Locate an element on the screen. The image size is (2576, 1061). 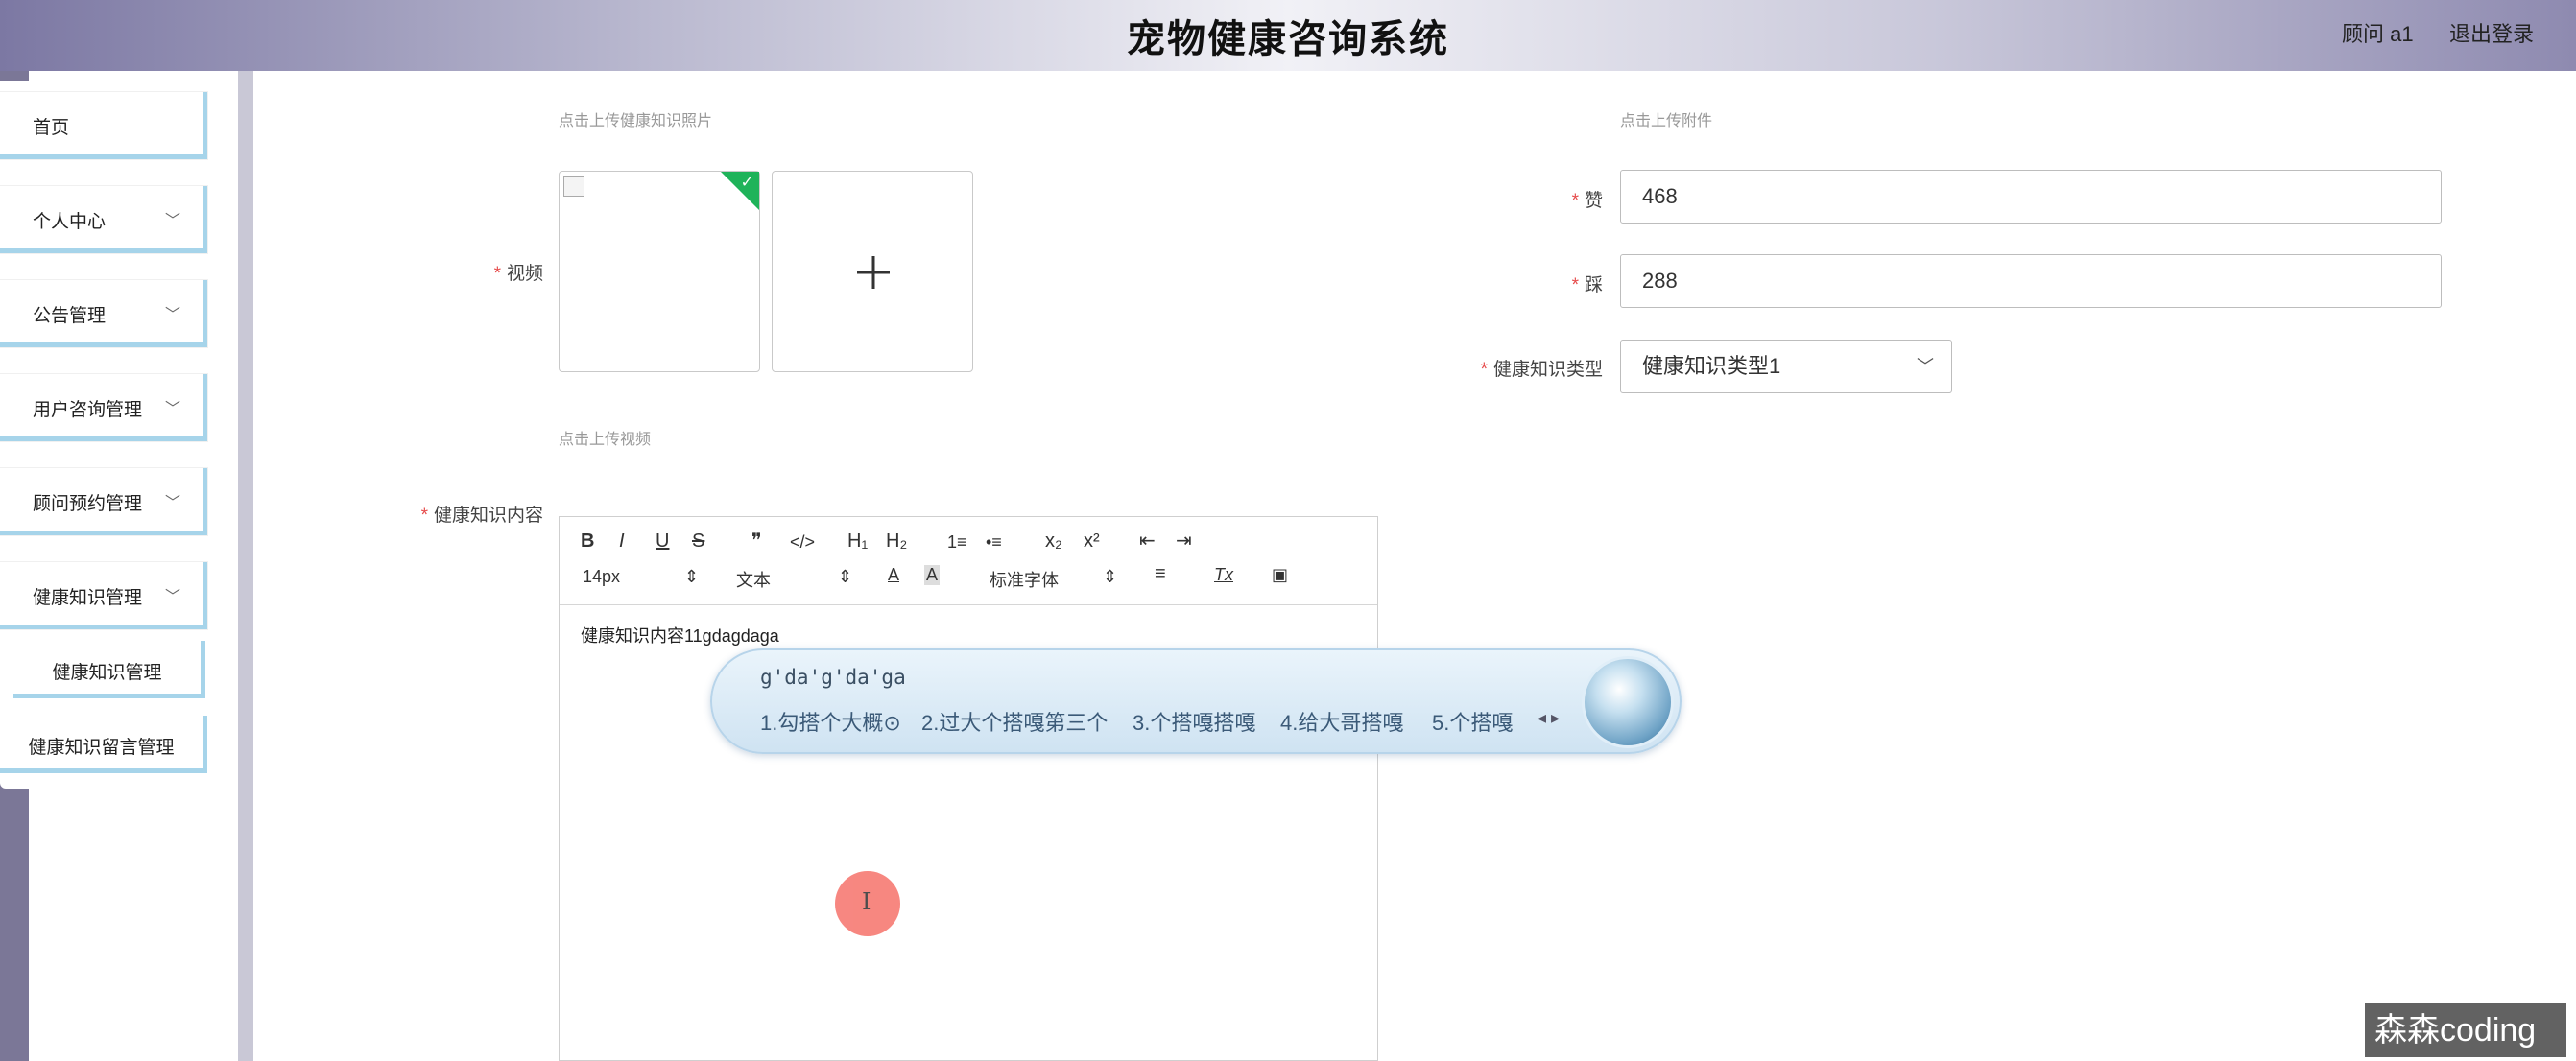
sidebar-subitem-knowledge-manage: 健康知识管理 is located at coordinates (109, 669).